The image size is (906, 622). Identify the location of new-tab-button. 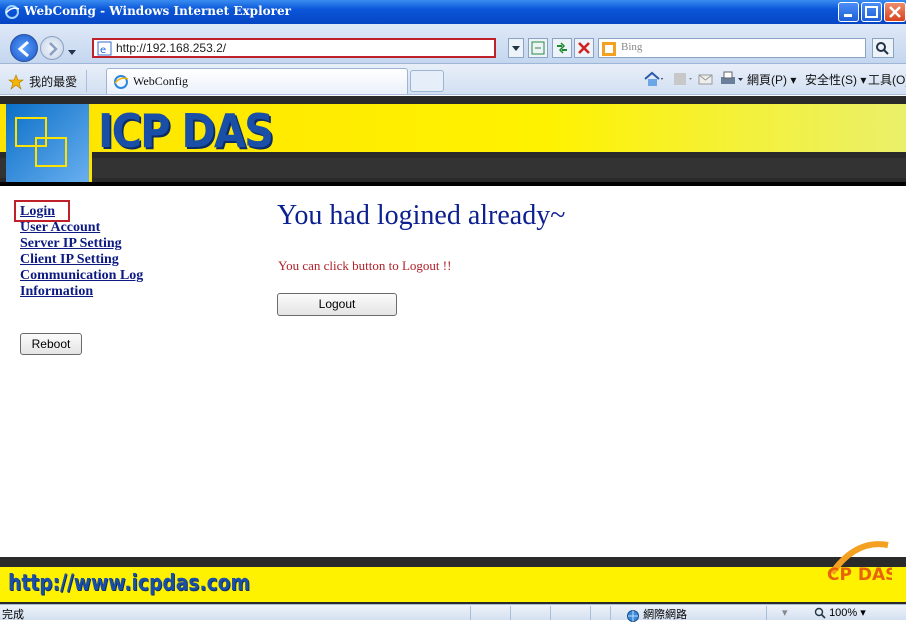
(427, 81).